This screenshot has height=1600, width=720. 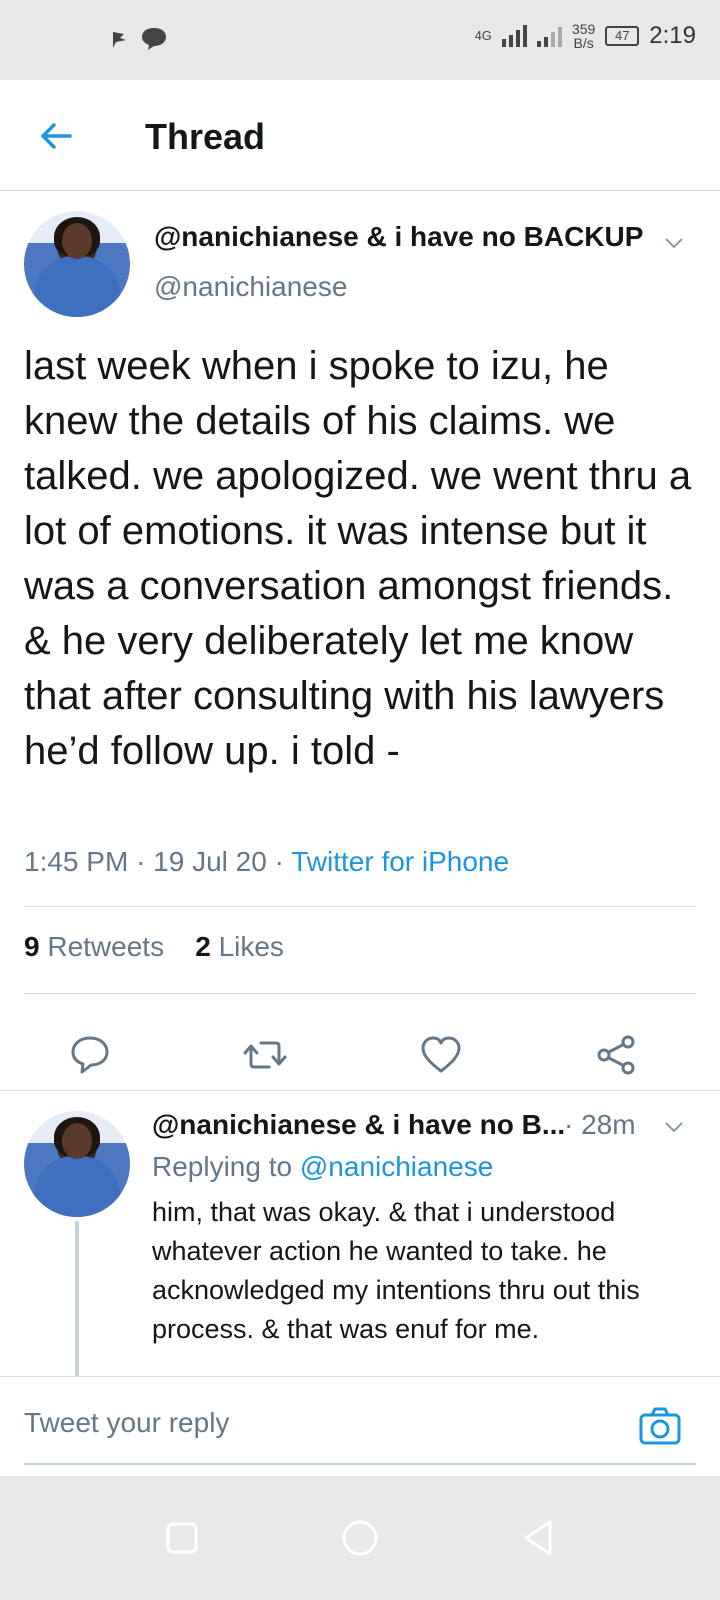 I want to click on back-arrow-icon, so click(x=56, y=136).